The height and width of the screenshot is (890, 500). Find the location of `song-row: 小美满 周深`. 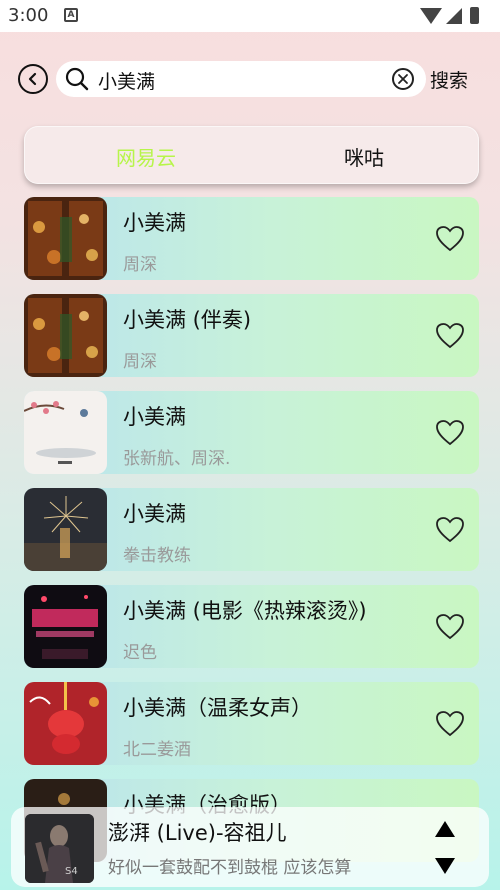

song-row: 小美满 周深 is located at coordinates (251, 238).